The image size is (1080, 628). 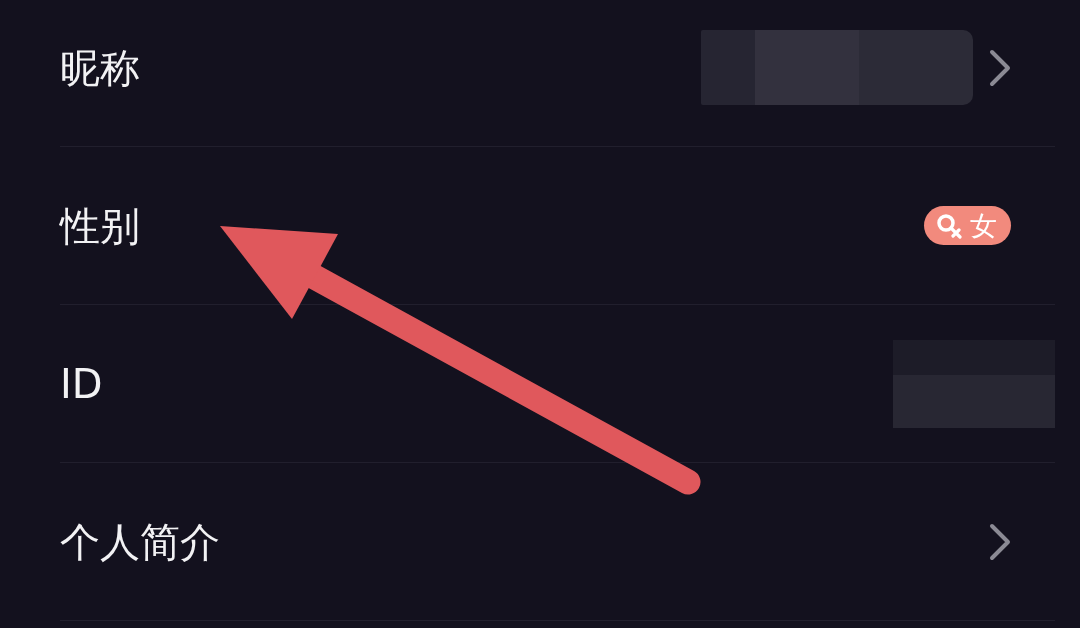 I want to click on gender-badge: 女, so click(x=967, y=225).